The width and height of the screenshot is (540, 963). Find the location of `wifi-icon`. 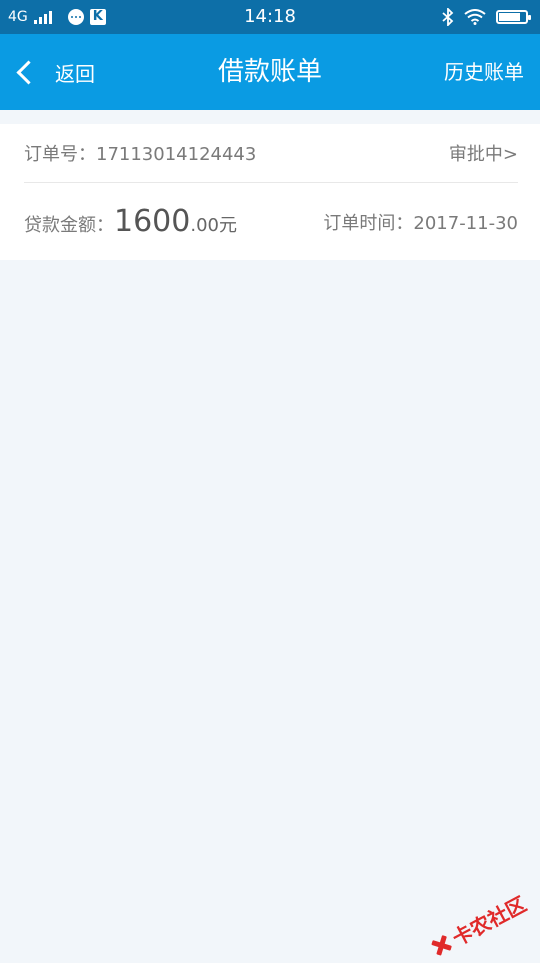

wifi-icon is located at coordinates (475, 17).